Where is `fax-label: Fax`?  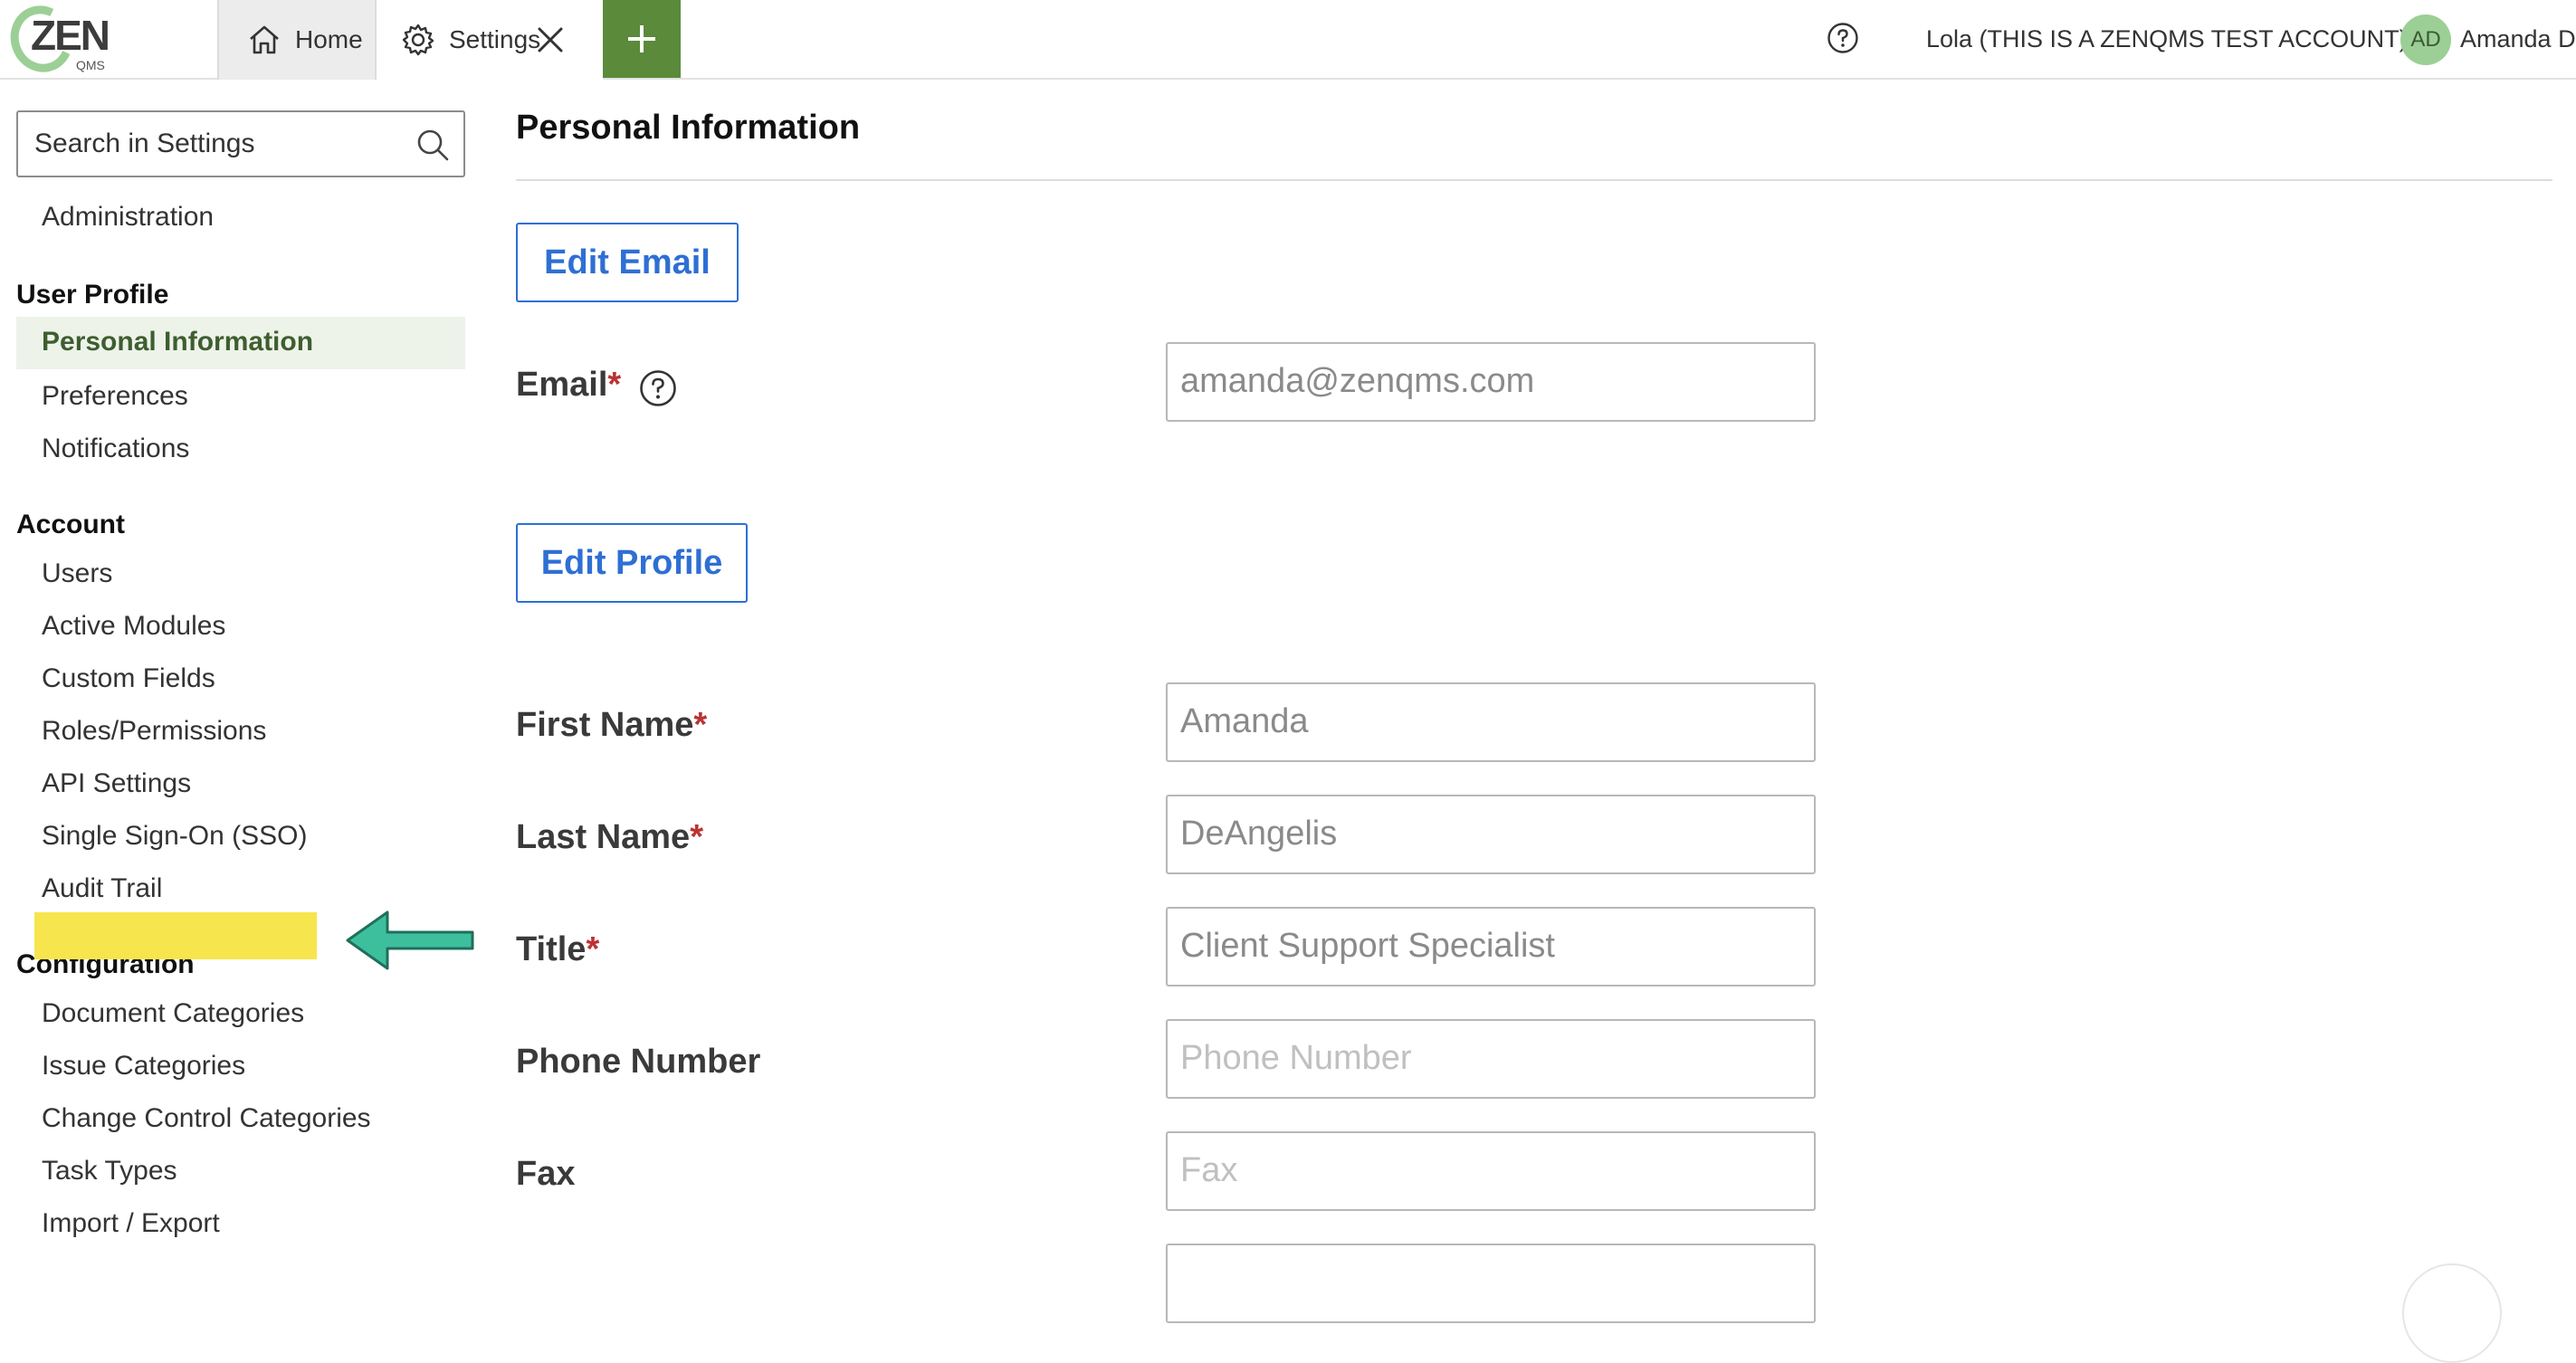 fax-label: Fax is located at coordinates (546, 1174).